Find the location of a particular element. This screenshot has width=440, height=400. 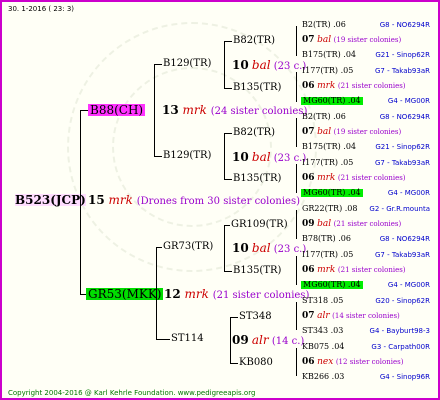

root-mating: 15 mrk (Drones from 30 sister colonies) is located at coordinates (194, 200).